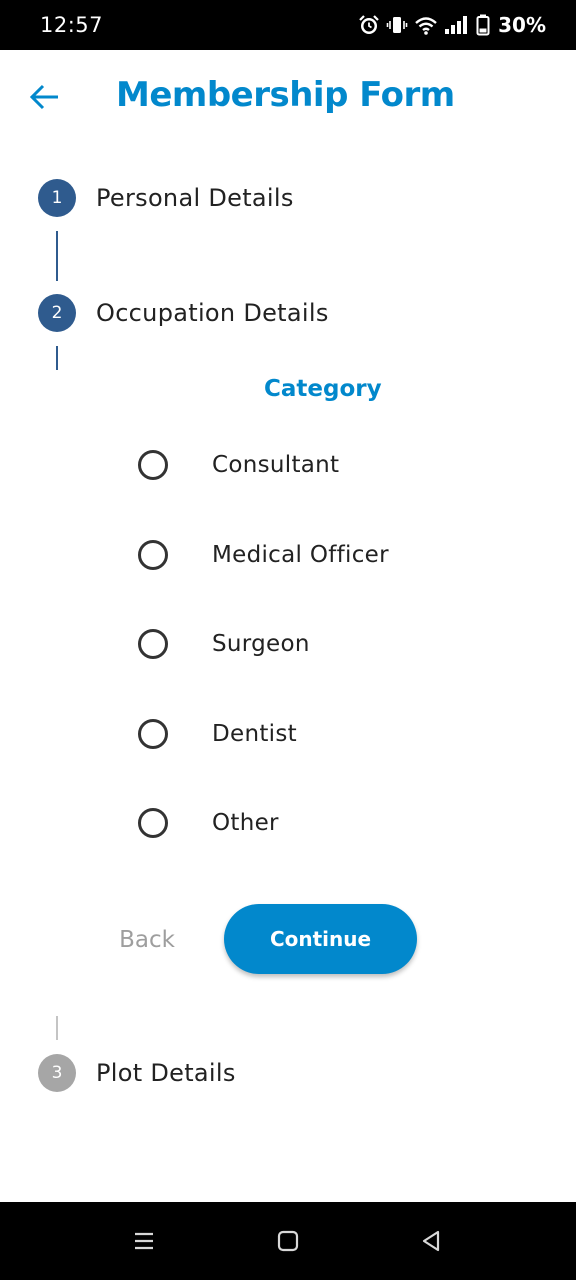 The width and height of the screenshot is (576, 1280). I want to click on radio-label: Dentist, so click(254, 734).